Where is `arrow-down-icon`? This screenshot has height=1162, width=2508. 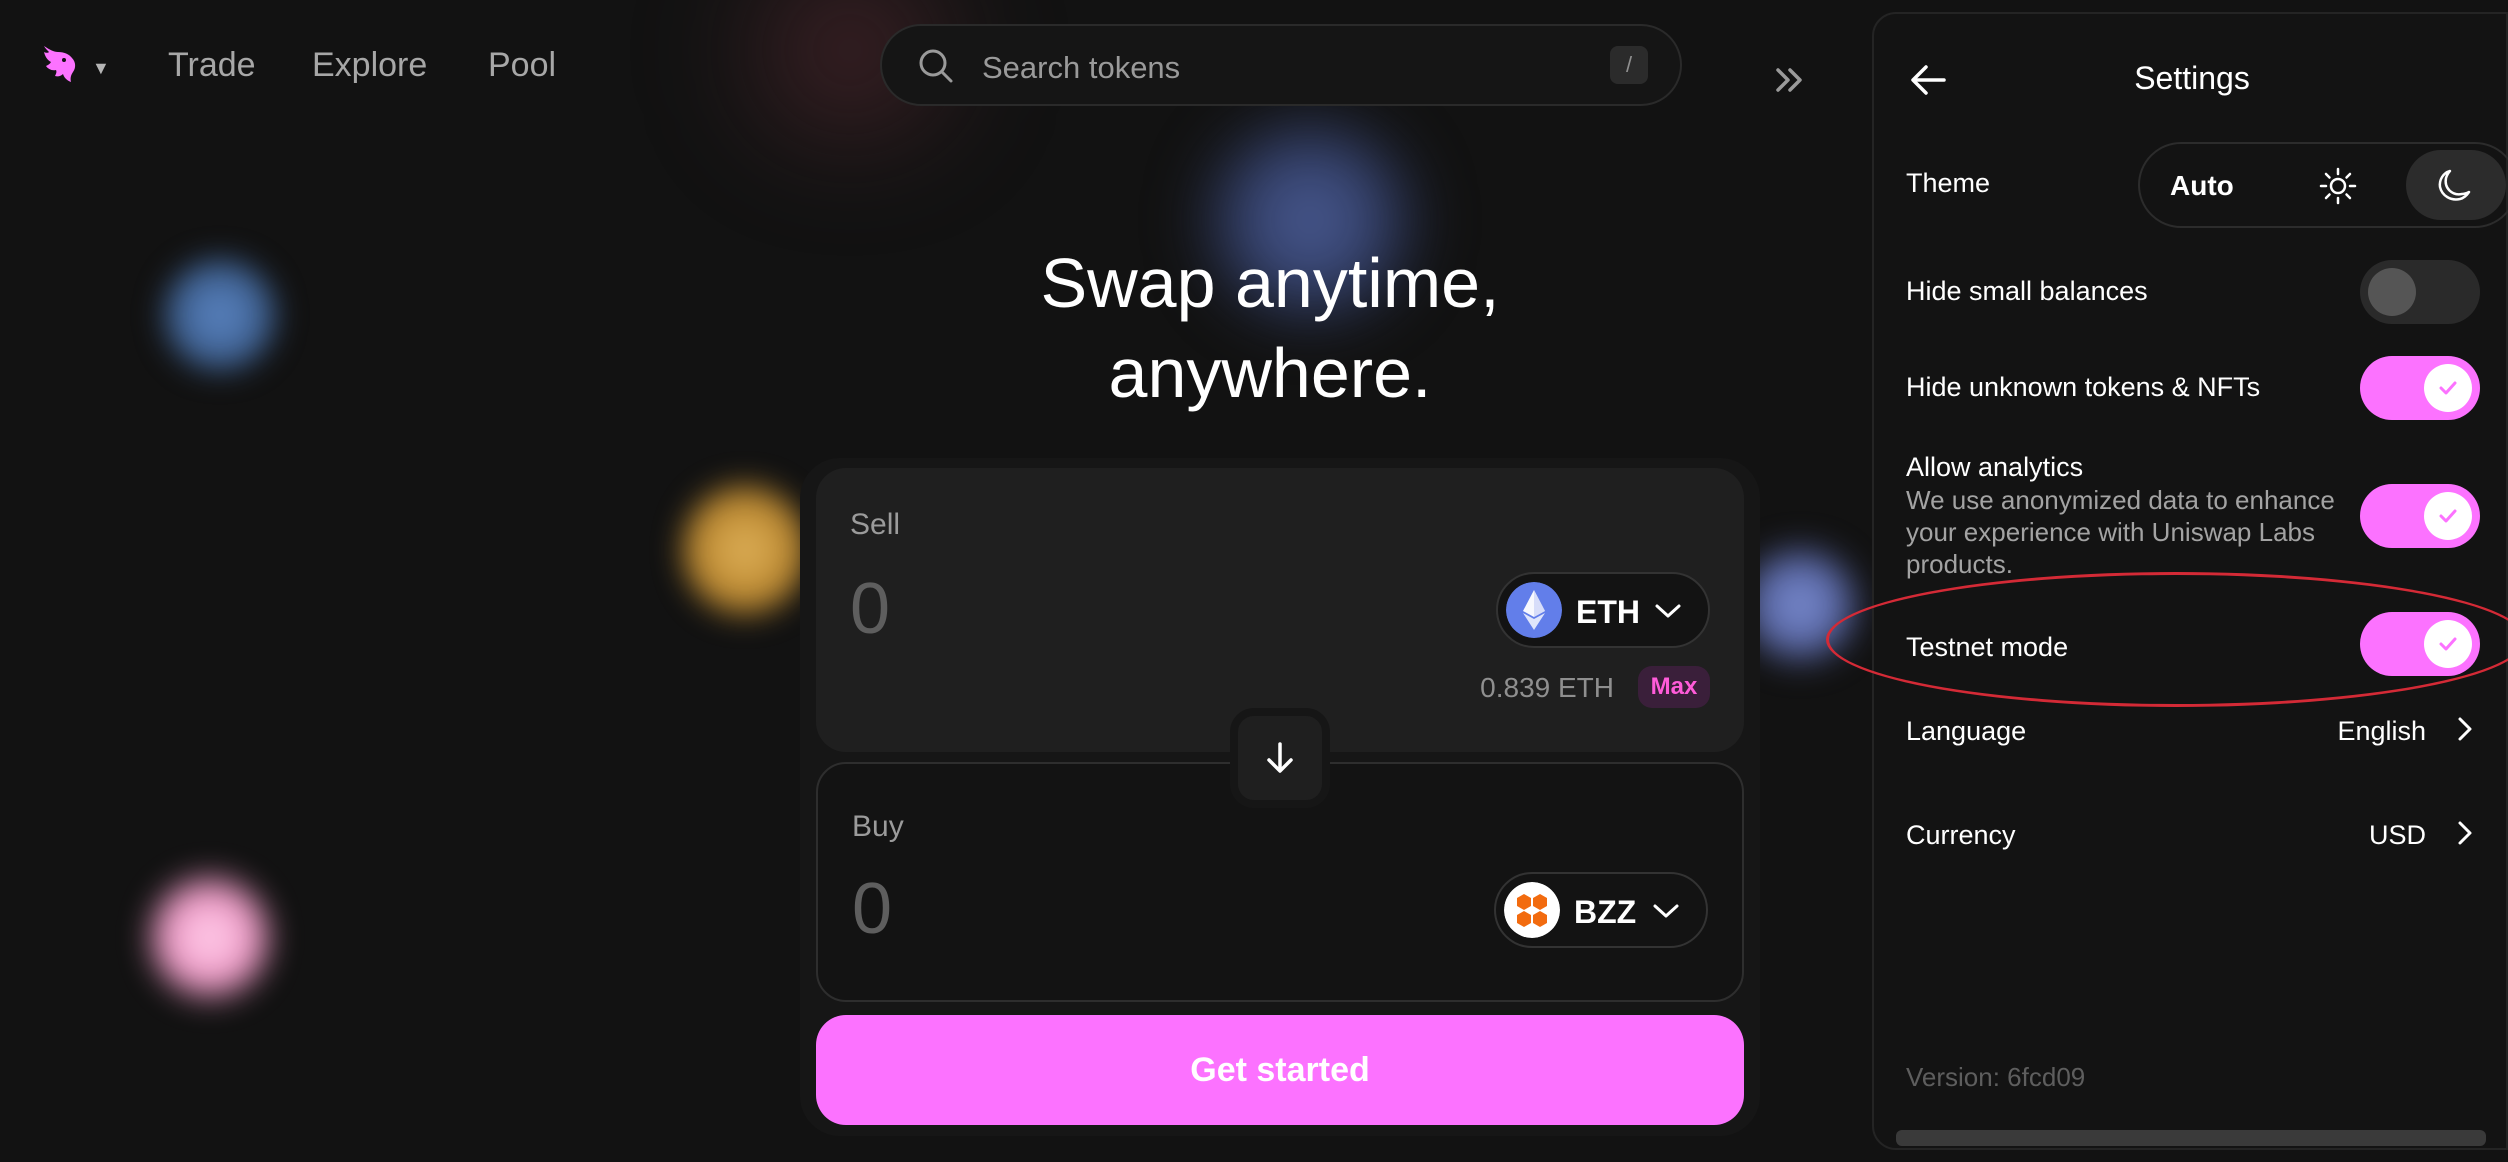 arrow-down-icon is located at coordinates (1280, 757).